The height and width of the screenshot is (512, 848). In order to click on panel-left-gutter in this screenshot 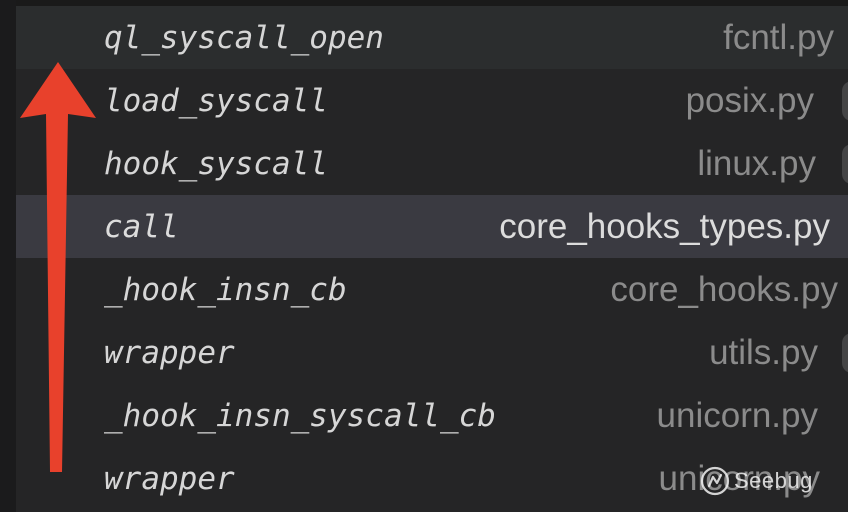, I will do `click(8, 256)`.